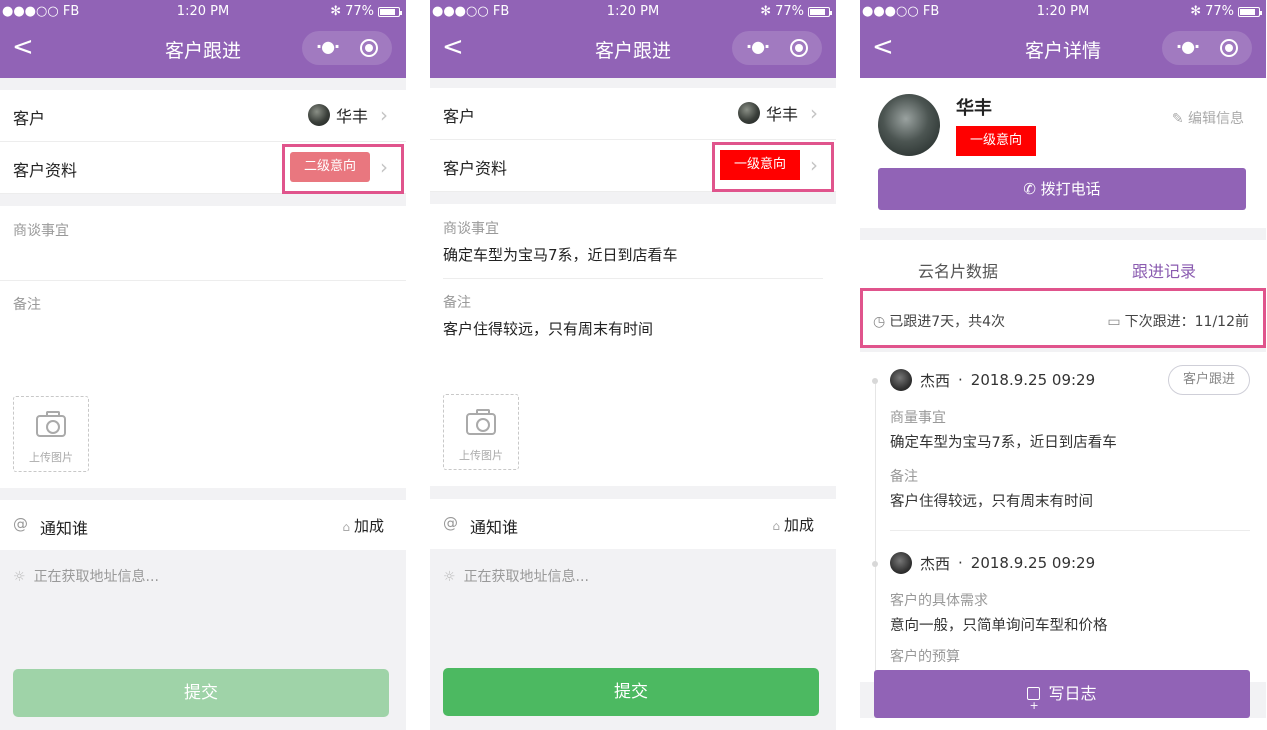 This screenshot has width=1267, height=730. I want to click on record-author: 杰西, so click(935, 563).